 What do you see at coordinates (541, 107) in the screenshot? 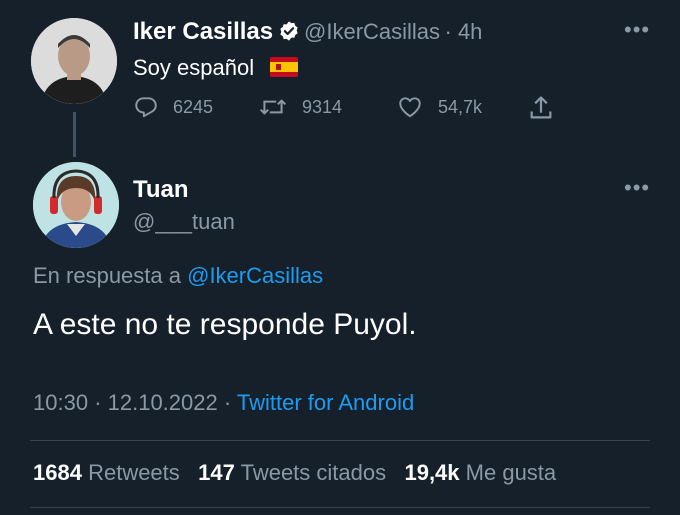
I see `share-icon` at bounding box center [541, 107].